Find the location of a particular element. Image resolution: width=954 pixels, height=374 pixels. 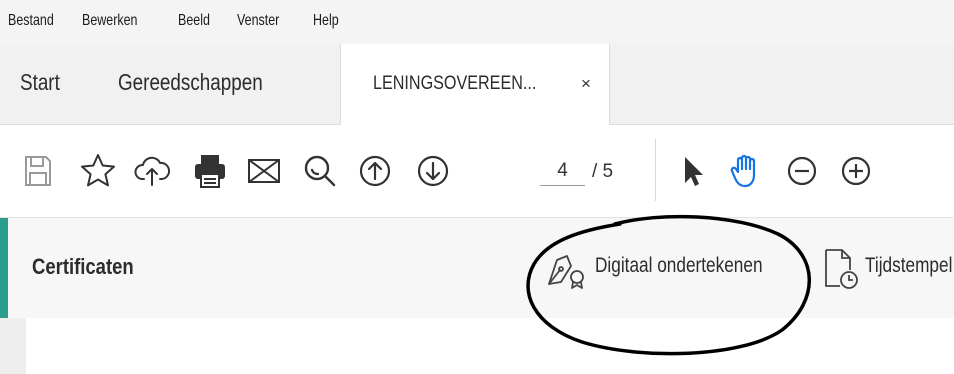

print-icon is located at coordinates (210, 171).